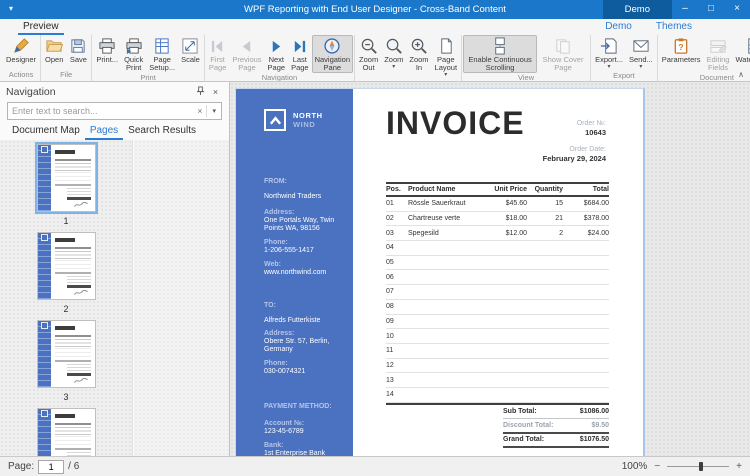  I want to click on themes-link: Themes, so click(674, 26).